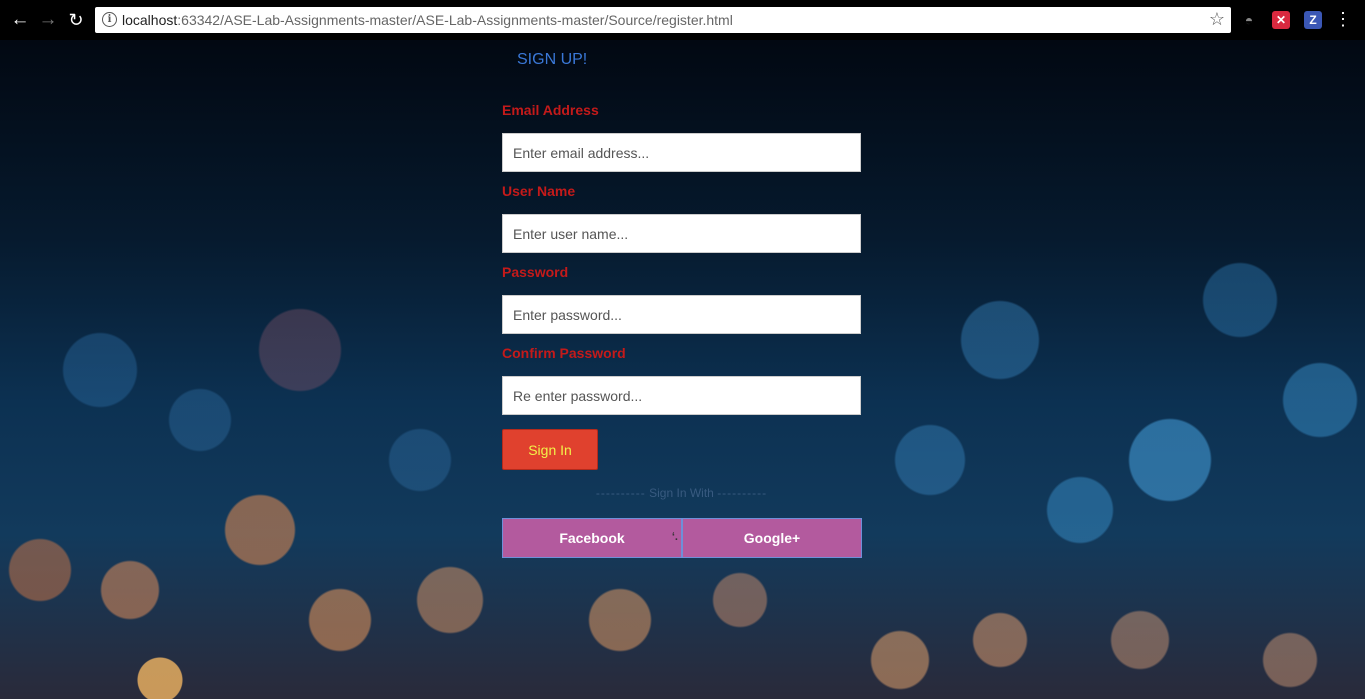 The height and width of the screenshot is (699, 1365). What do you see at coordinates (539, 191) in the screenshot?
I see `username-label: User Name` at bounding box center [539, 191].